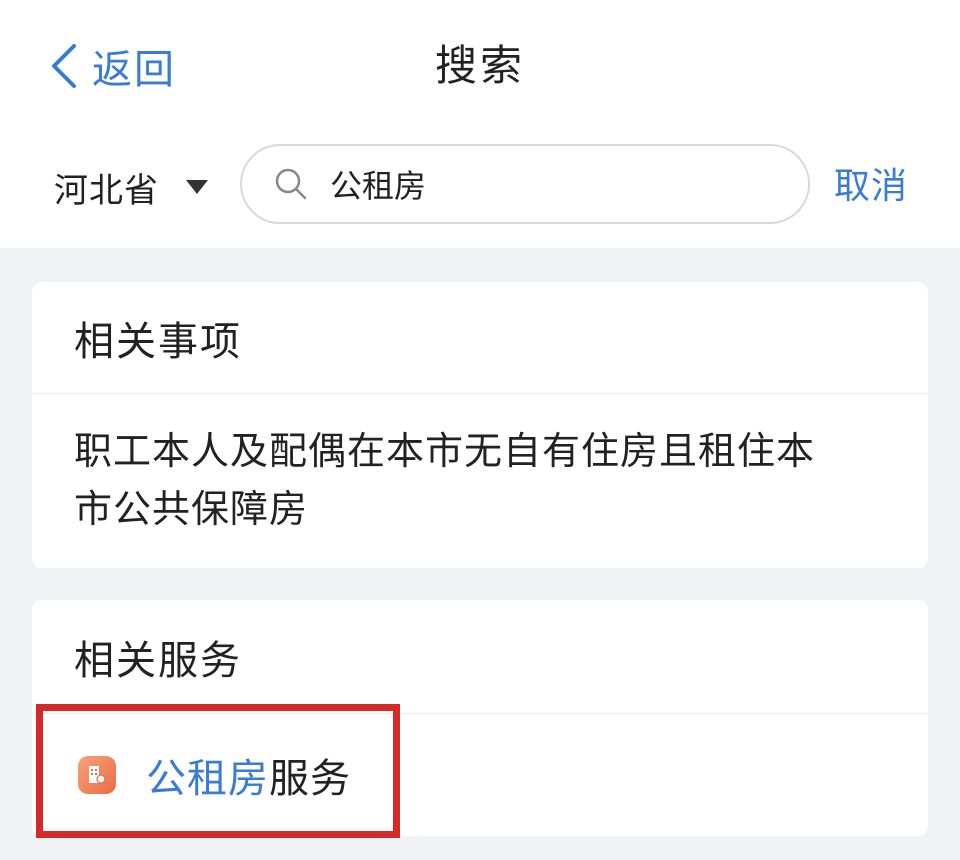 Image resolution: width=960 pixels, height=860 pixels. I want to click on region-label: 河北省, so click(106, 190).